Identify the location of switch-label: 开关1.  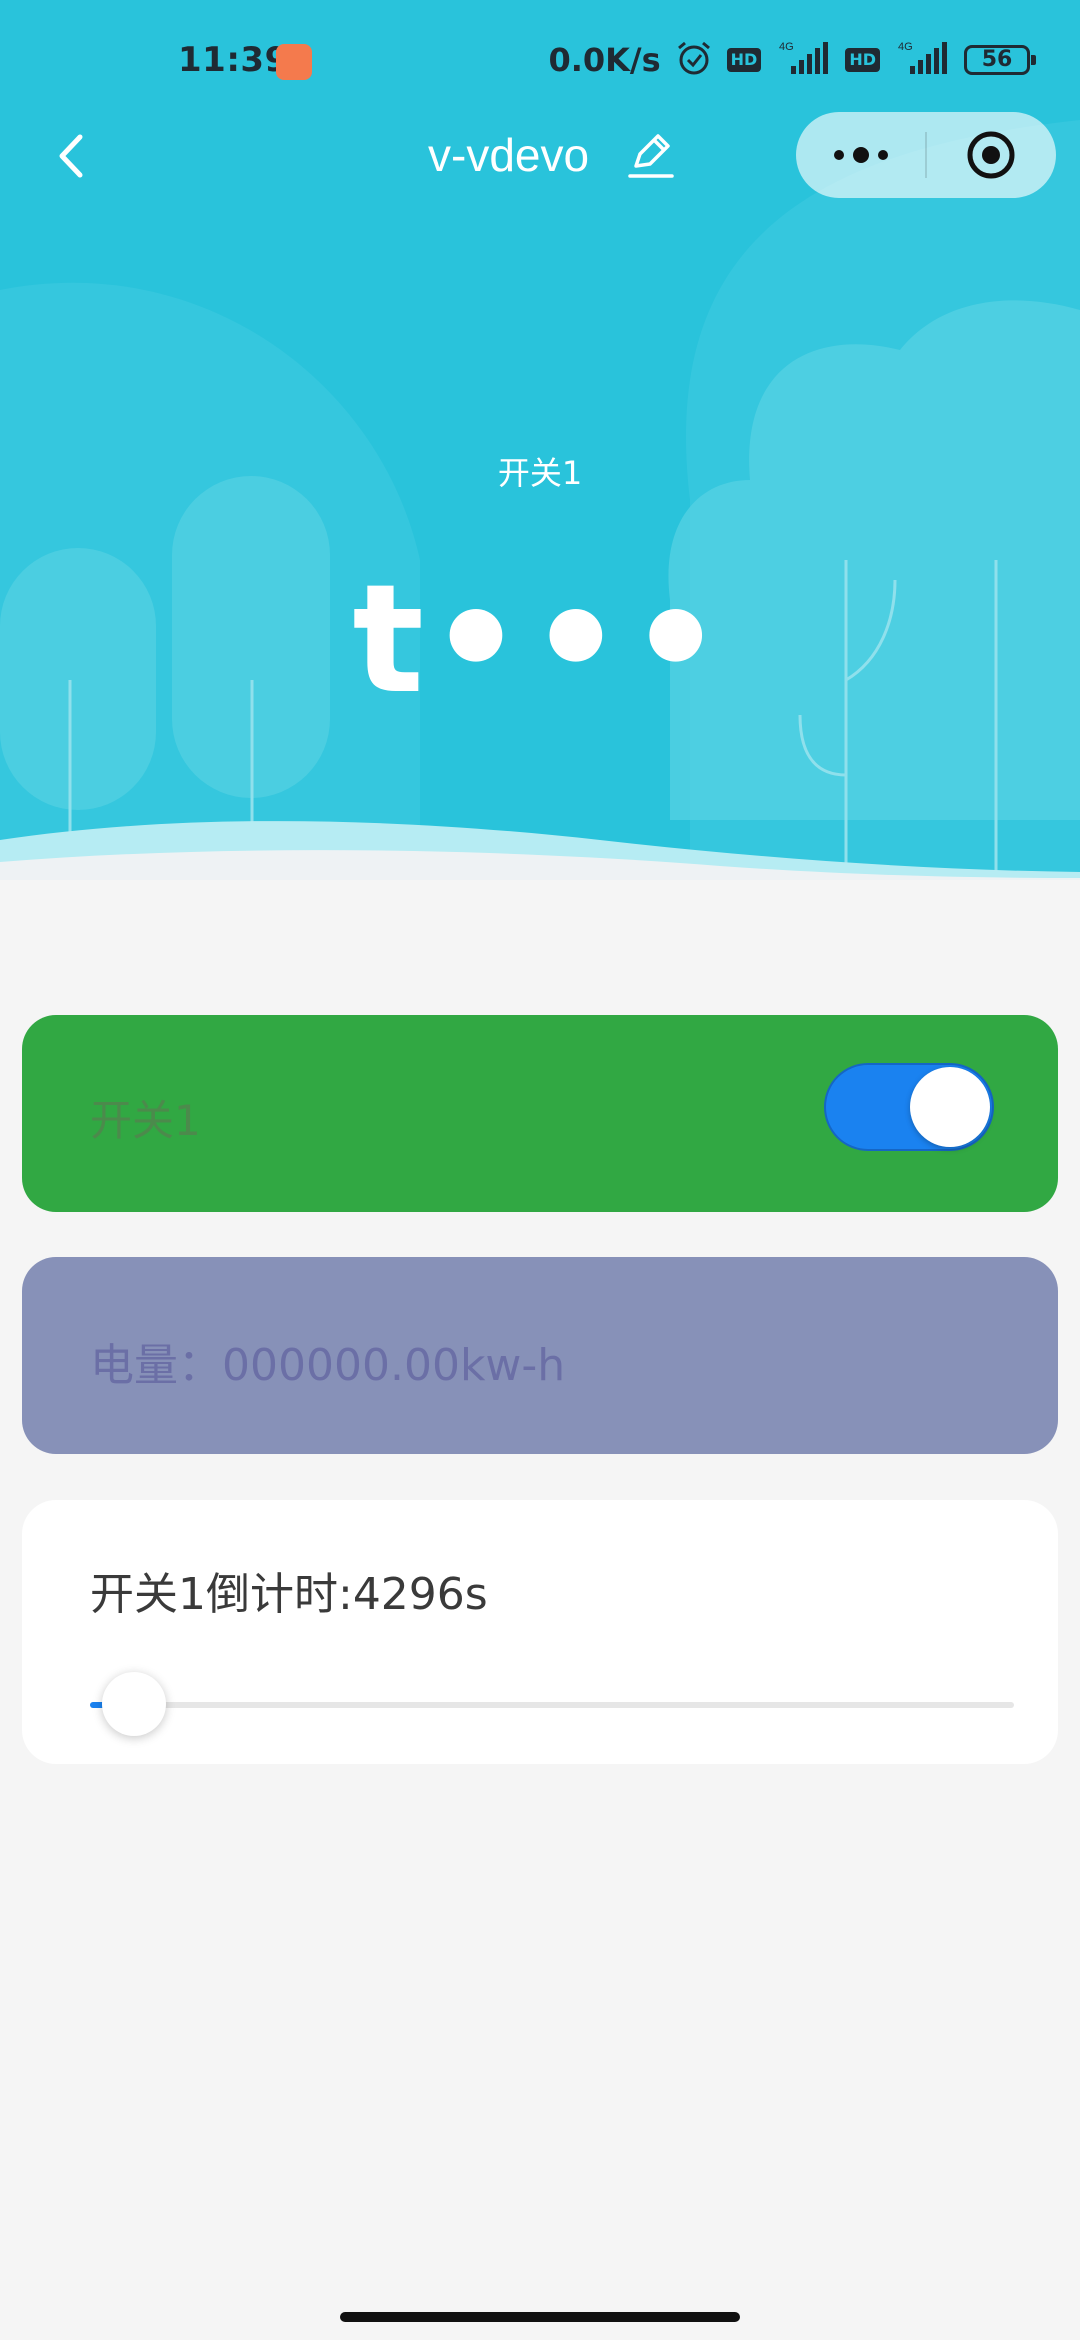
(145, 1120).